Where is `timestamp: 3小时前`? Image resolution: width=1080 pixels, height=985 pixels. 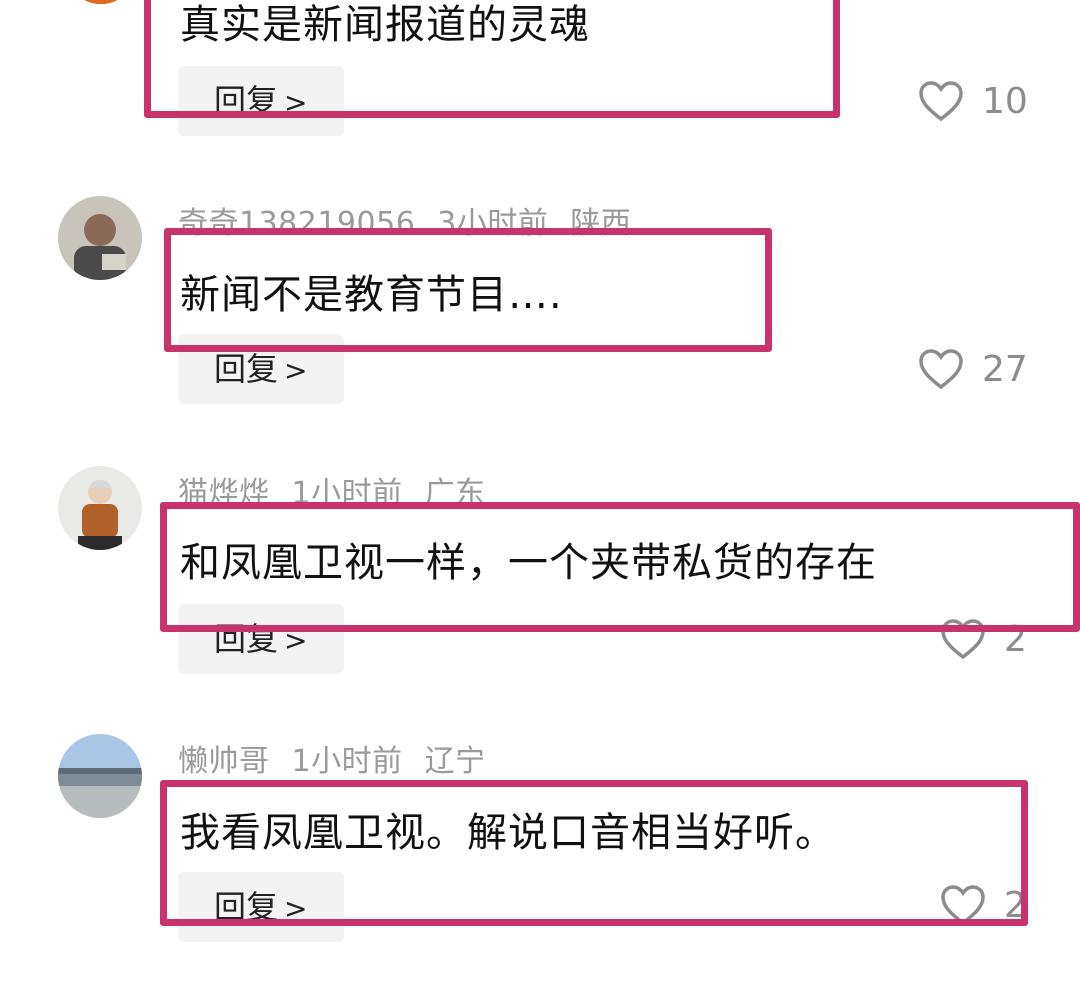
timestamp: 3小时前 is located at coordinates (493, 223).